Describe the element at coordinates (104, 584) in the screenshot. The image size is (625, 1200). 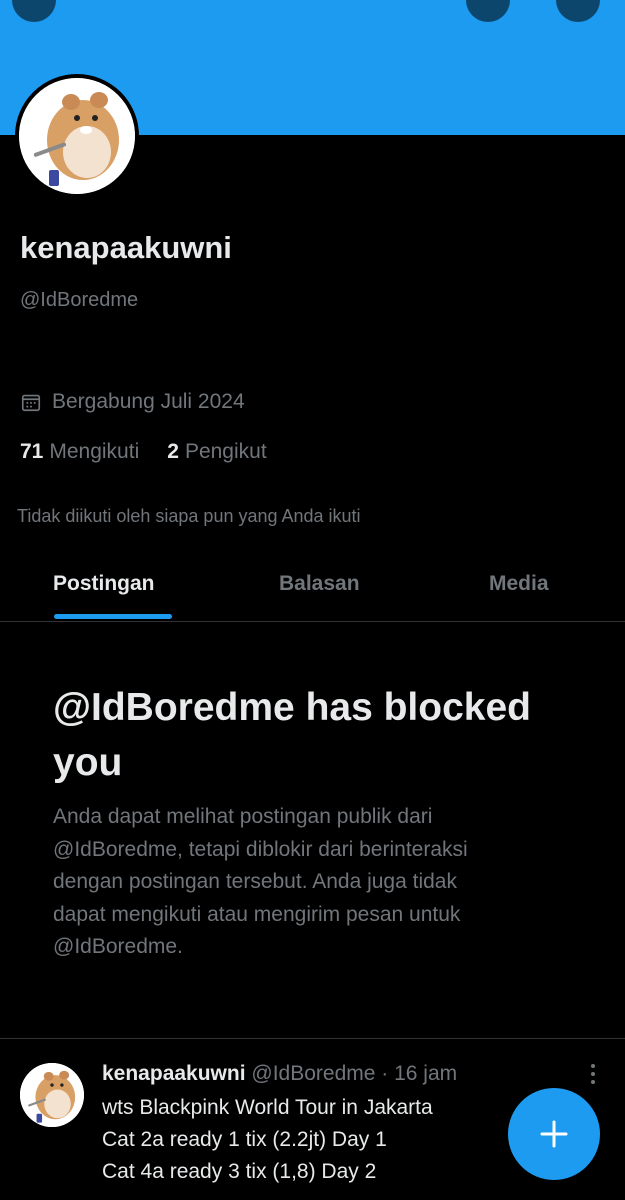
I see `tab-postingan: Postingan` at that location.